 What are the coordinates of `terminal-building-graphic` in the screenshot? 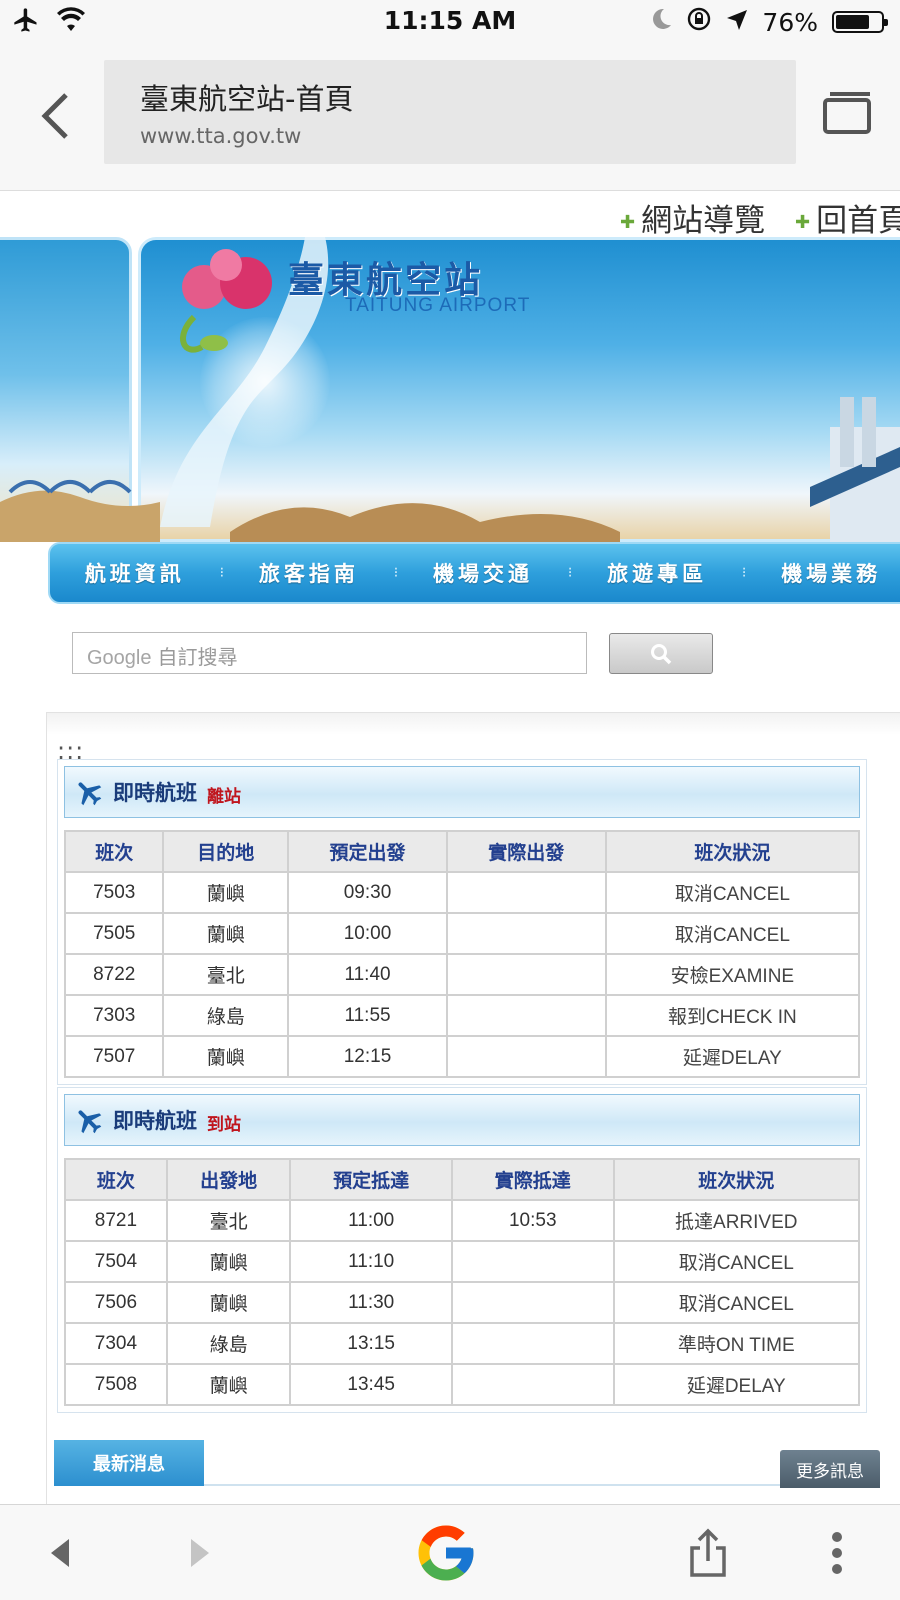 It's located at (855, 469).